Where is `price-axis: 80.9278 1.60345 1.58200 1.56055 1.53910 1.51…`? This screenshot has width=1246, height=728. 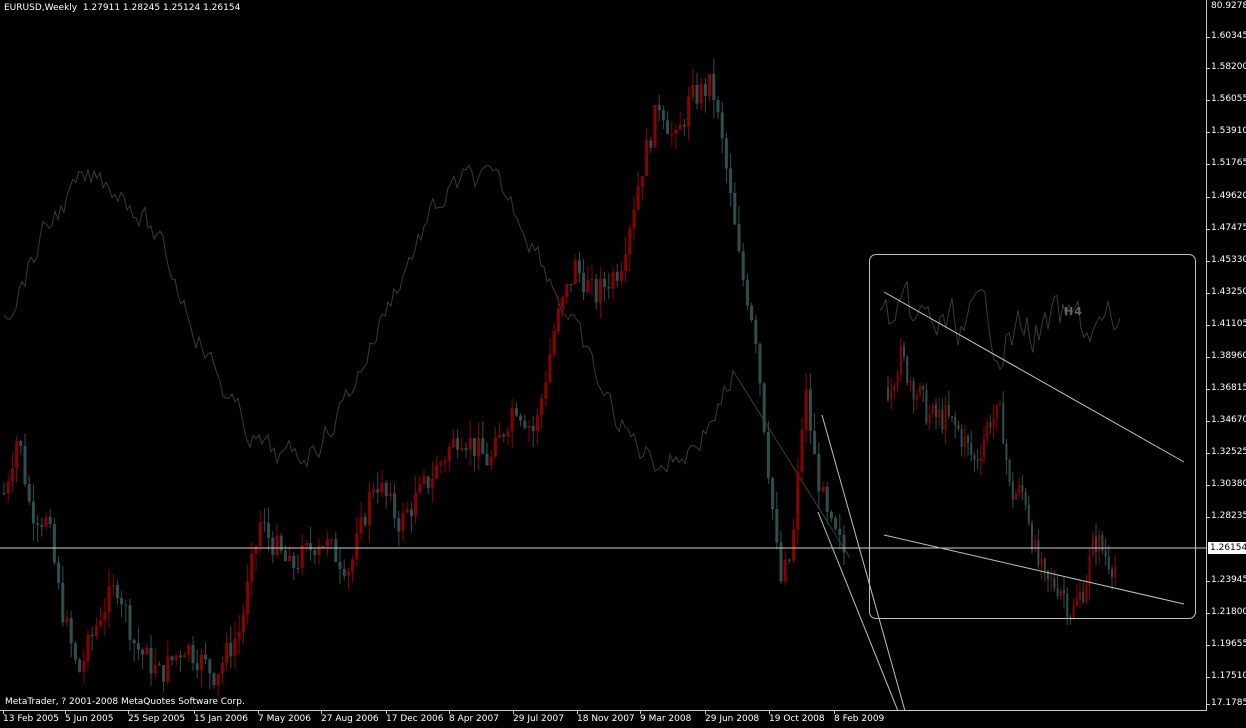 price-axis: 80.9278 1.60345 1.58200 1.56055 1.53910 1.51… is located at coordinates (1226, 355).